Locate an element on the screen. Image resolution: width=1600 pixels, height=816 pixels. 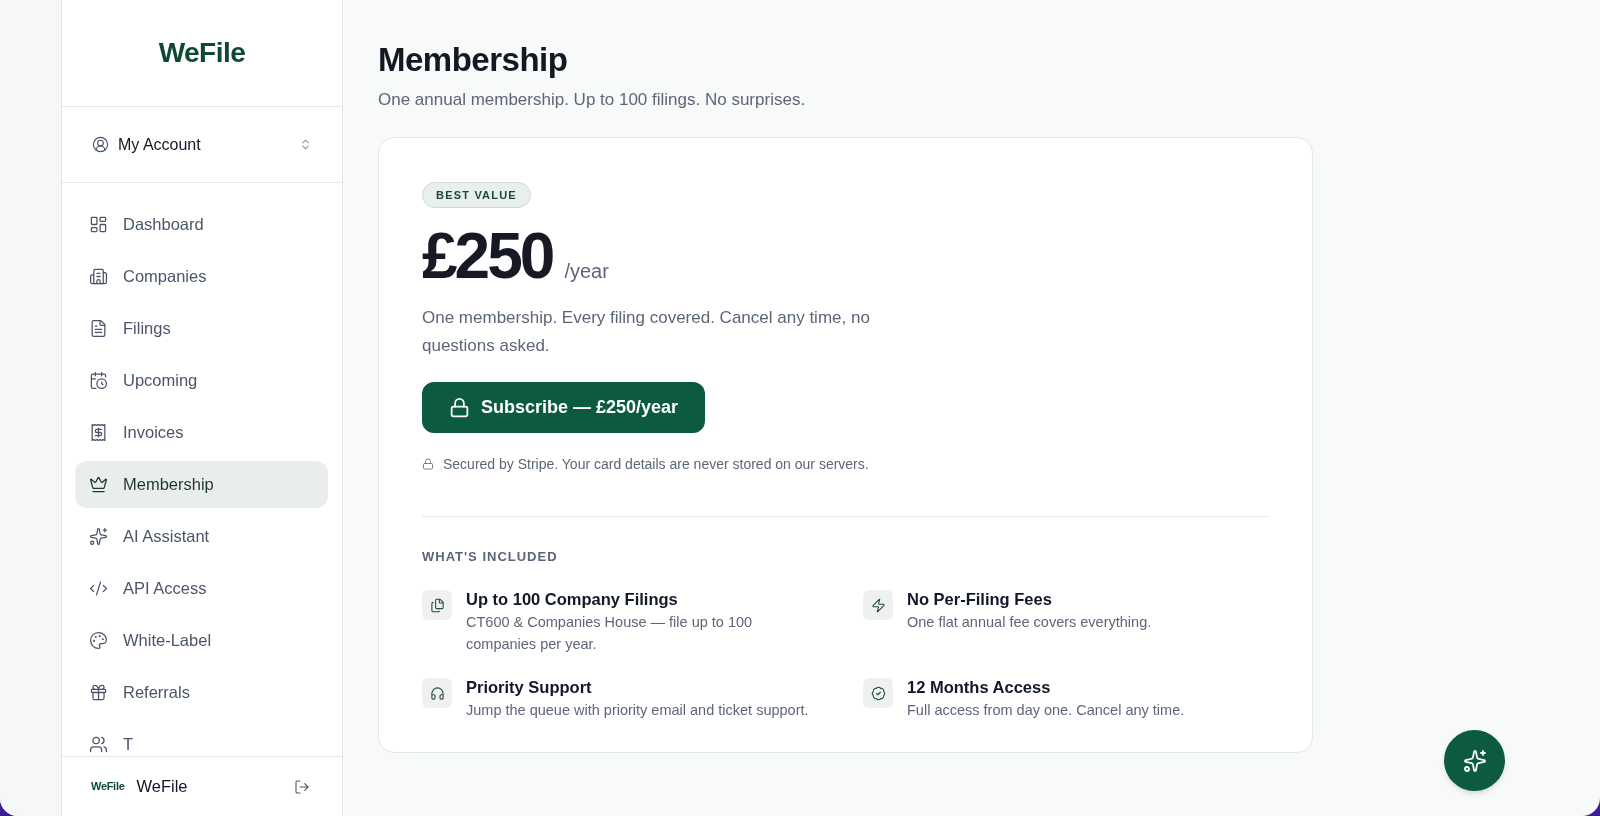
users-icon is located at coordinates (98, 744).